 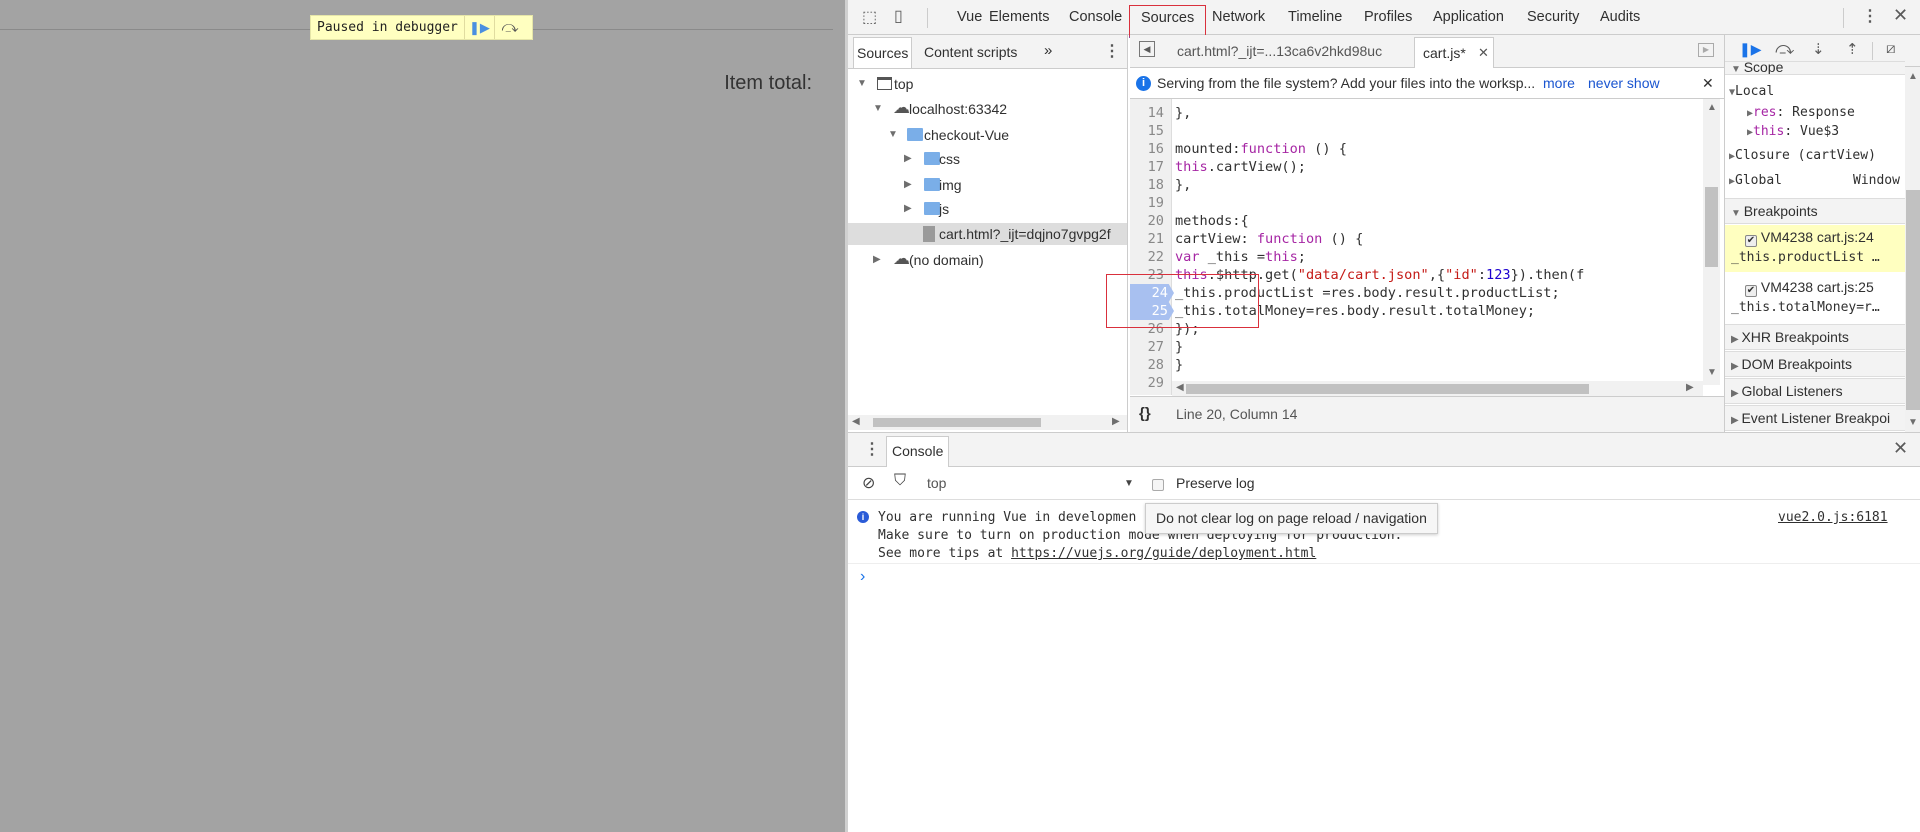 I want to click on tab-content-scripts: Content scripts, so click(x=970, y=52).